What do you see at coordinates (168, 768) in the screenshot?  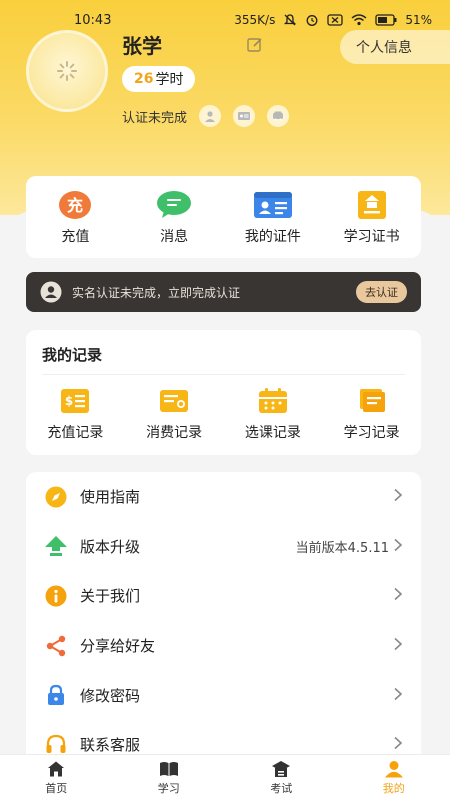 I see `book-icon` at bounding box center [168, 768].